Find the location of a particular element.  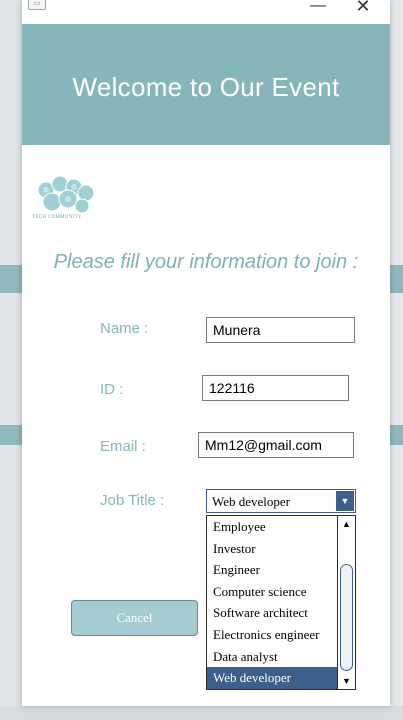

job-option: Data analyst is located at coordinates (272, 657).